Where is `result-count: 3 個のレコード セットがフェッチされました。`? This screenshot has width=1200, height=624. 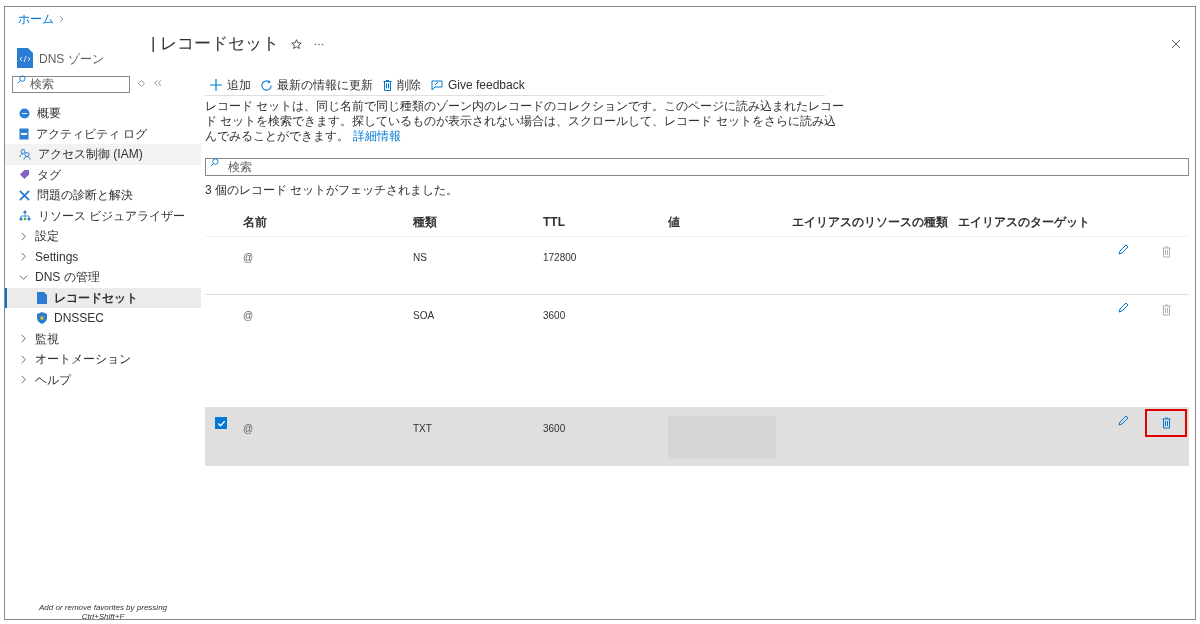
result-count: 3 個のレコード セットがフェッチされました。 is located at coordinates (332, 190).